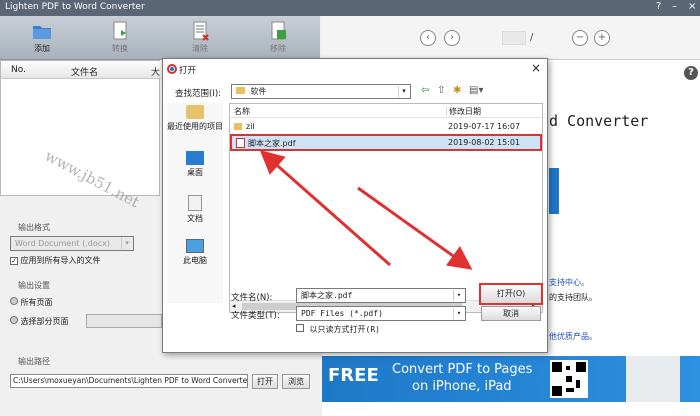  Describe the element at coordinates (484, 126) in the screenshot. I see `file-date: 2019-07-17 16:07` at that location.